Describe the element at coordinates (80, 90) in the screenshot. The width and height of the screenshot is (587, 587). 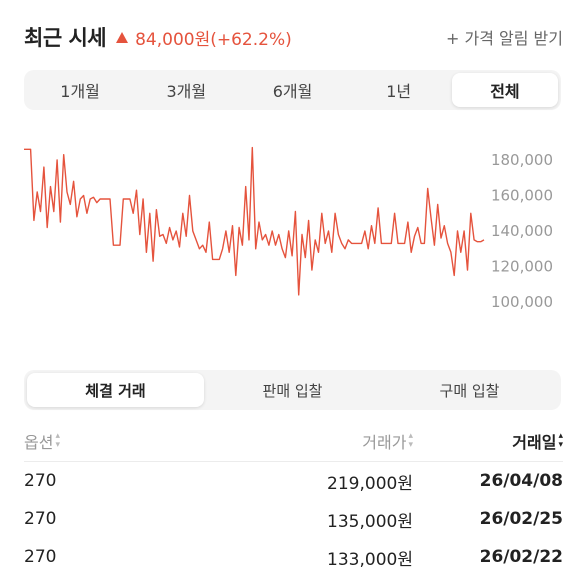
I see `tab-1-month: 1개월` at that location.